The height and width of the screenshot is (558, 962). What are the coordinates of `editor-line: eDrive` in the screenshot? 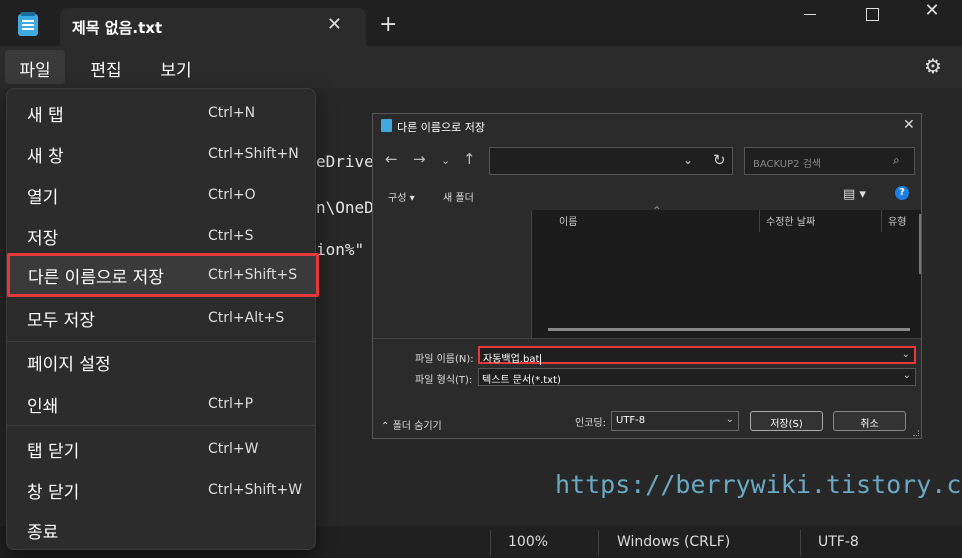 It's located at (345, 161).